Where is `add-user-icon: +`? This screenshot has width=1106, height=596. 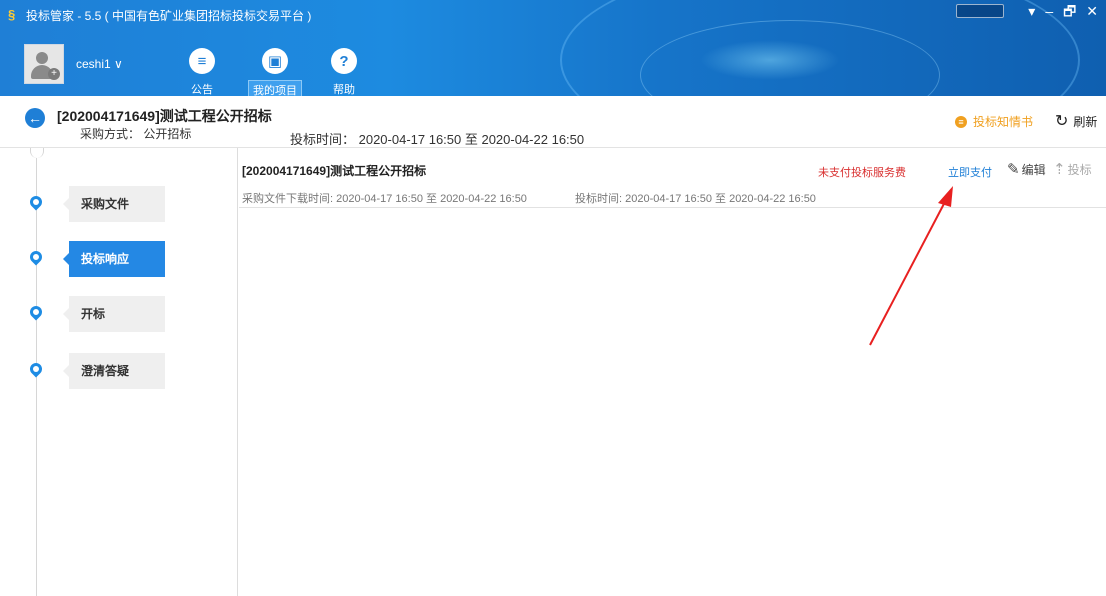 add-user-icon: + is located at coordinates (54, 74).